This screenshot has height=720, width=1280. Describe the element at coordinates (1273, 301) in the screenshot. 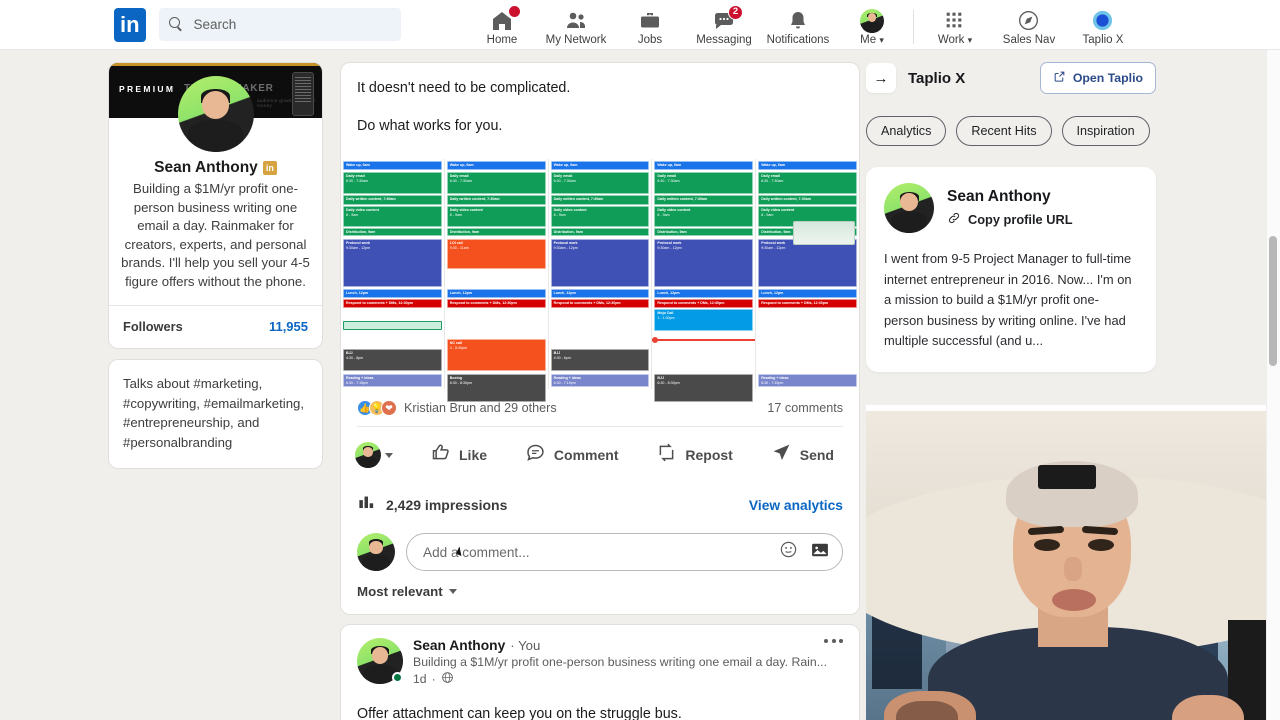

I see `scrollbar-thumb` at that location.